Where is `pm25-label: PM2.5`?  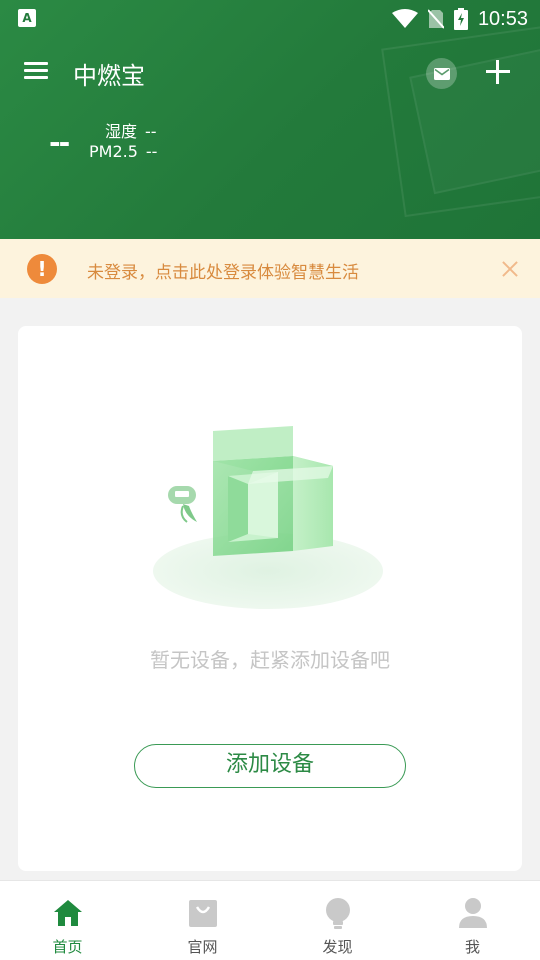 pm25-label: PM2.5 is located at coordinates (113, 151).